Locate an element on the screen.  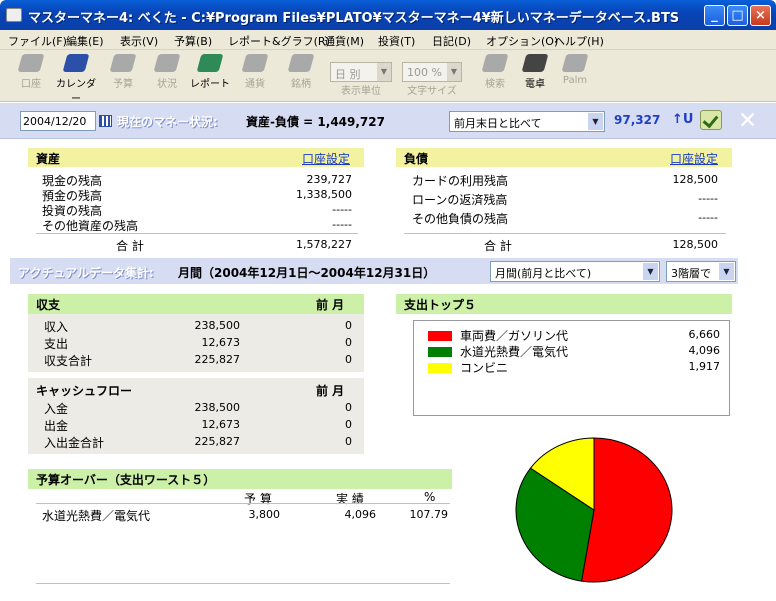
unit-select: 日 別 ▼ is located at coordinates (361, 72).